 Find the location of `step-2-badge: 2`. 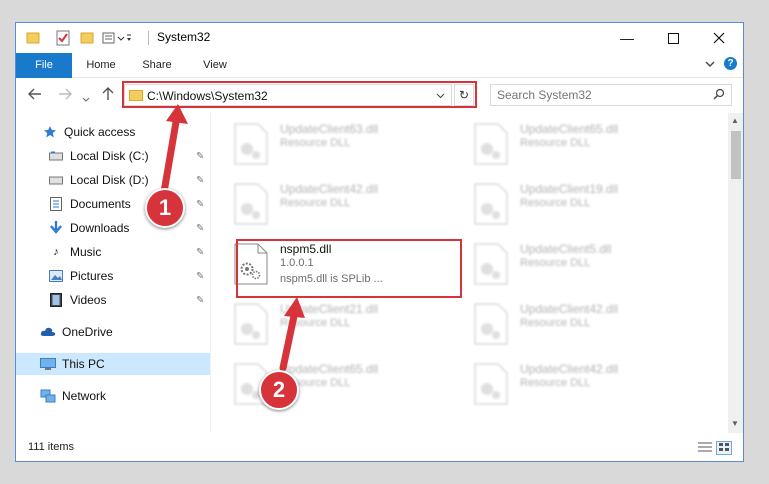

step-2-badge: 2 is located at coordinates (279, 390).